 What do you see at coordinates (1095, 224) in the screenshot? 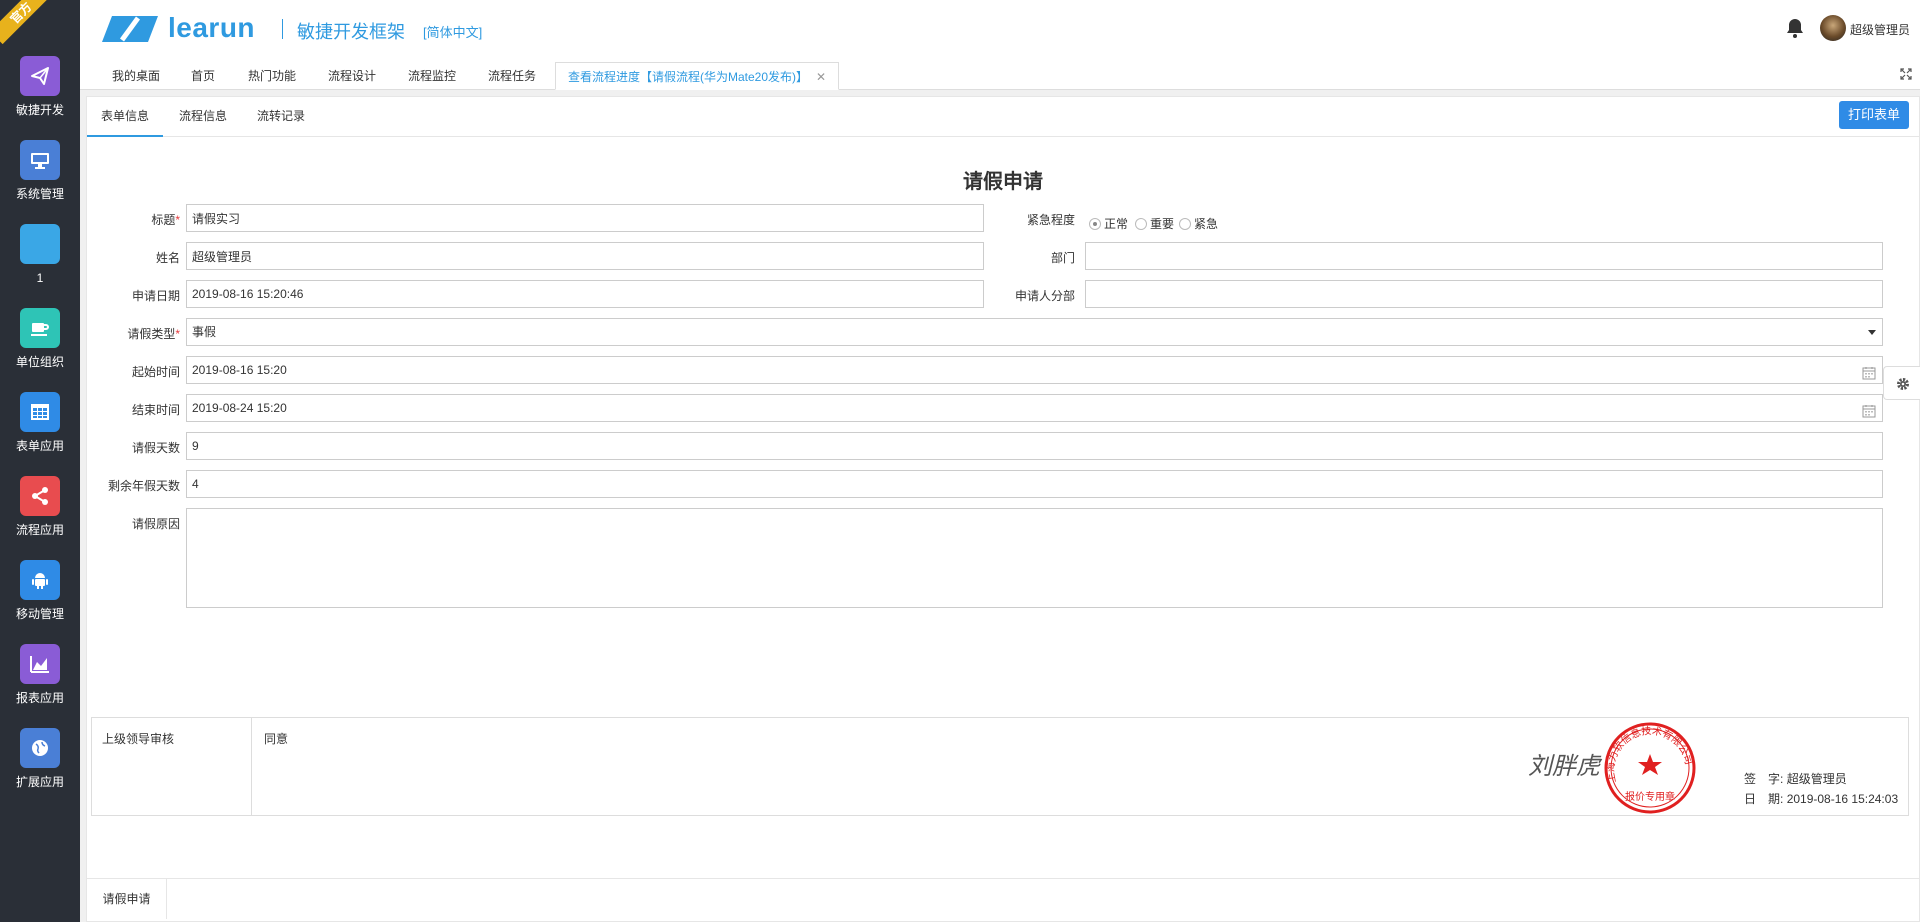
I see `radio-checked-icon` at bounding box center [1095, 224].